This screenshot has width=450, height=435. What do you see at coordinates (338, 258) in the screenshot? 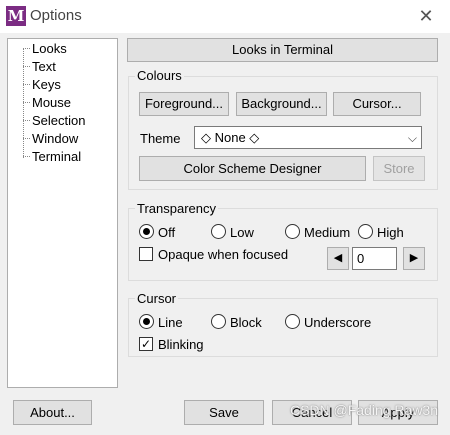
I see `decrease-button: ◀` at bounding box center [338, 258].